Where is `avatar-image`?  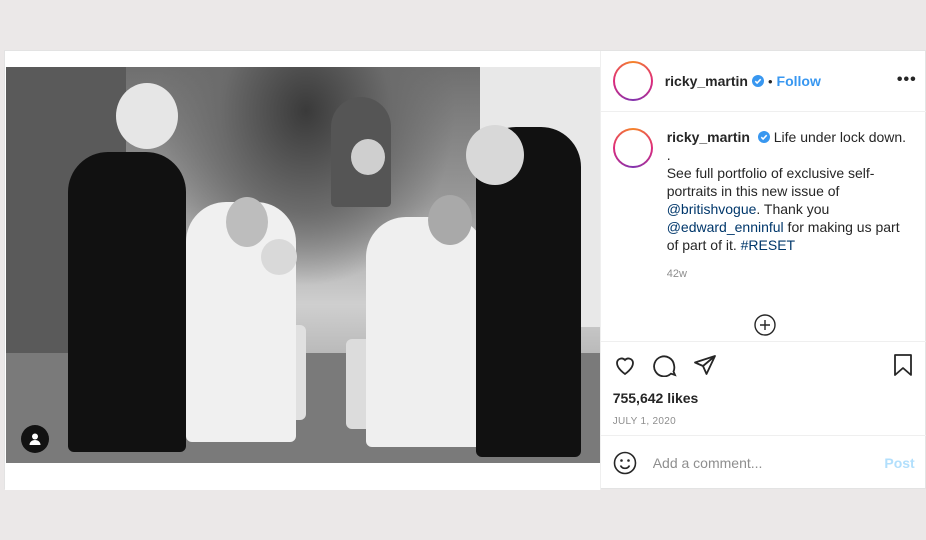 avatar-image is located at coordinates (632, 81).